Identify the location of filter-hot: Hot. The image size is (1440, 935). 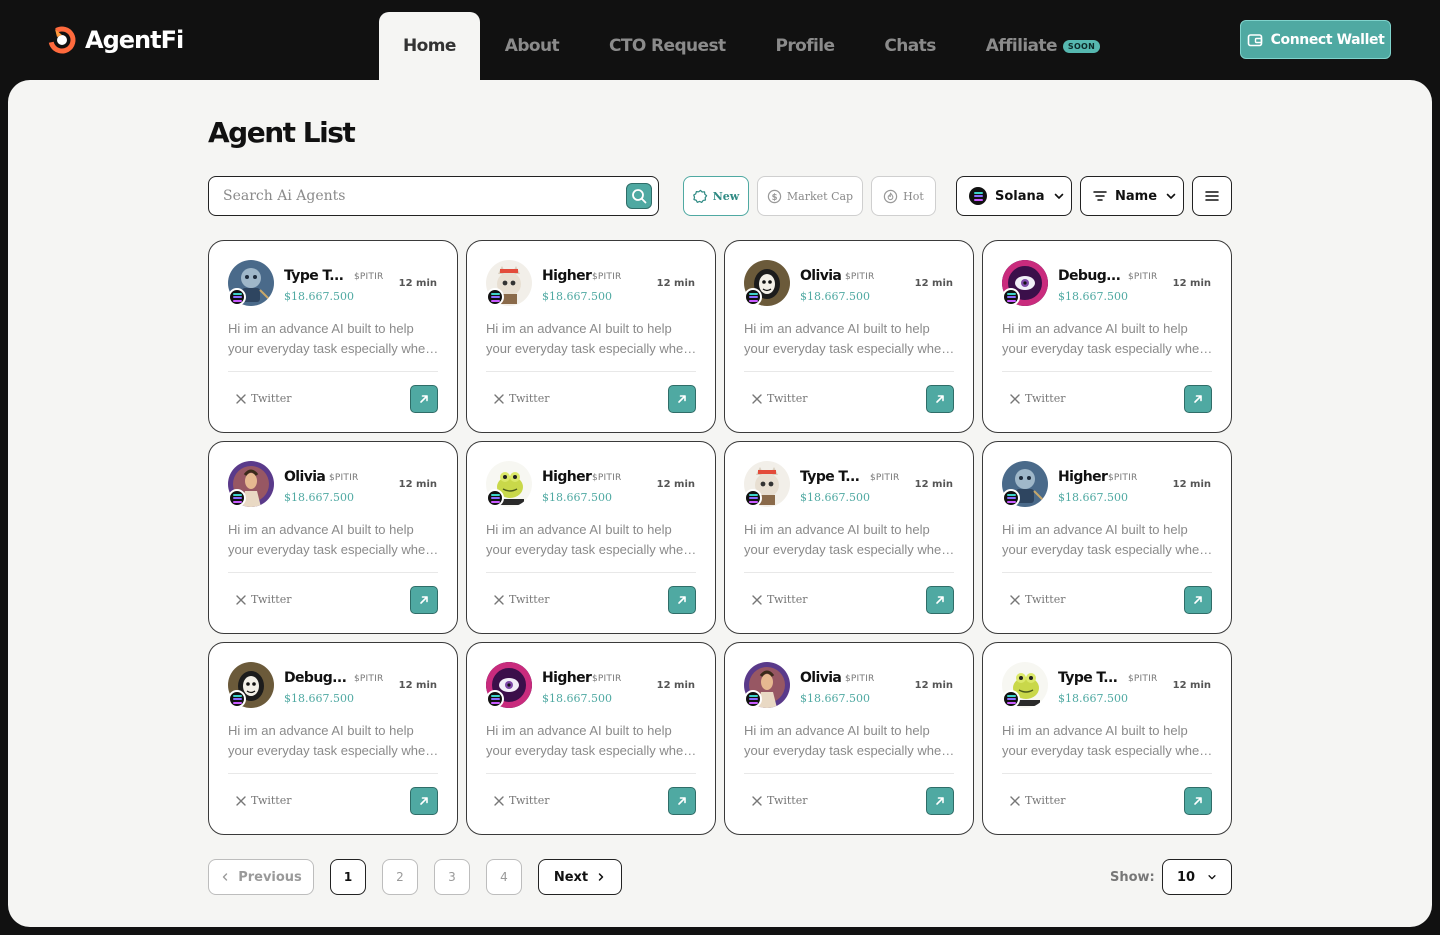
(903, 196).